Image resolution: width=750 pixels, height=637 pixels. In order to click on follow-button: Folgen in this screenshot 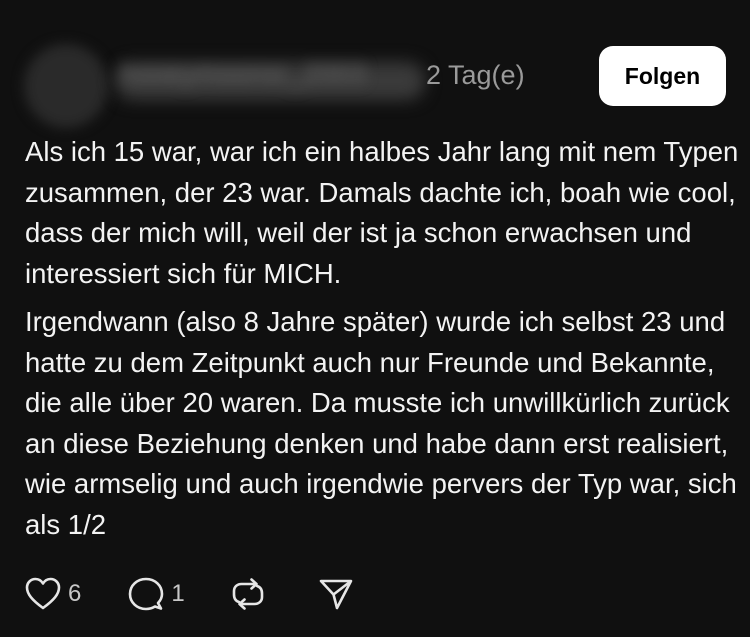, I will do `click(662, 76)`.